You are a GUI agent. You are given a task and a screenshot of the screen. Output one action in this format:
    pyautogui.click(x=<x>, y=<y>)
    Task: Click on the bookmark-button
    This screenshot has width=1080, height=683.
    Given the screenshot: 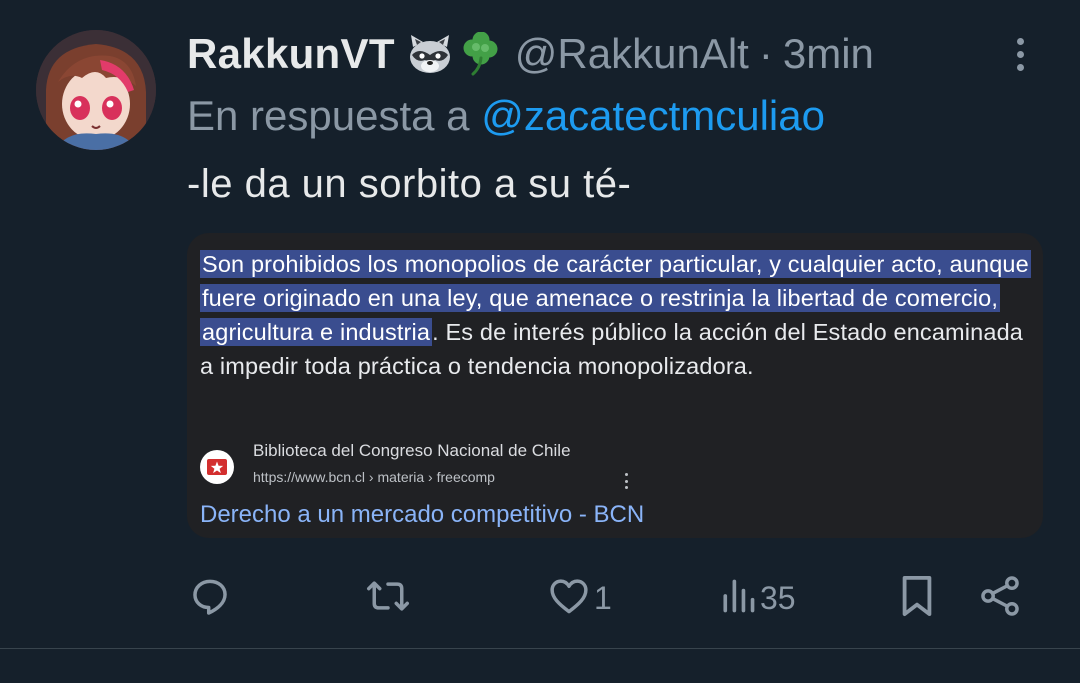 What is the action you would take?
    pyautogui.click(x=917, y=598)
    